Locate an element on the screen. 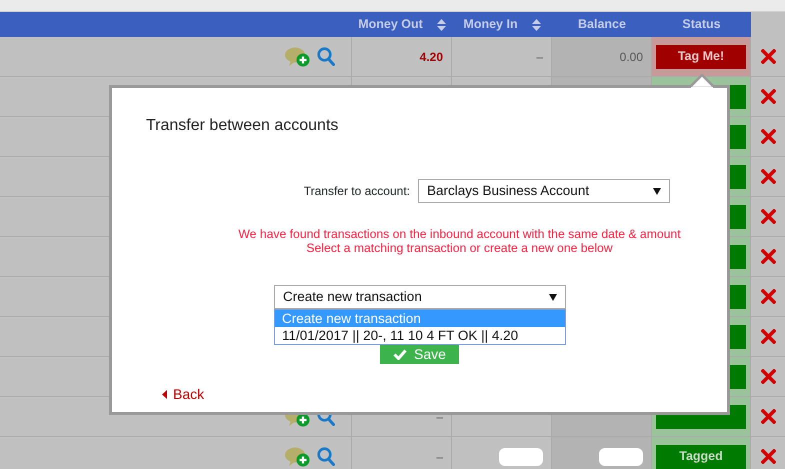 The width and height of the screenshot is (785, 469). column-header: Status is located at coordinates (701, 25).